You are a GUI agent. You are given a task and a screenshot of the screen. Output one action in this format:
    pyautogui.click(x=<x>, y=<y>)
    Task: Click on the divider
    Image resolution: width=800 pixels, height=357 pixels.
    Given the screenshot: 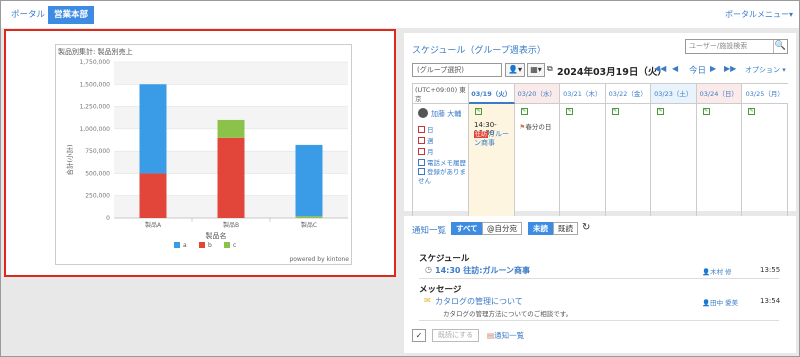 What is the action you would take?
    pyautogui.click(x=599, y=278)
    